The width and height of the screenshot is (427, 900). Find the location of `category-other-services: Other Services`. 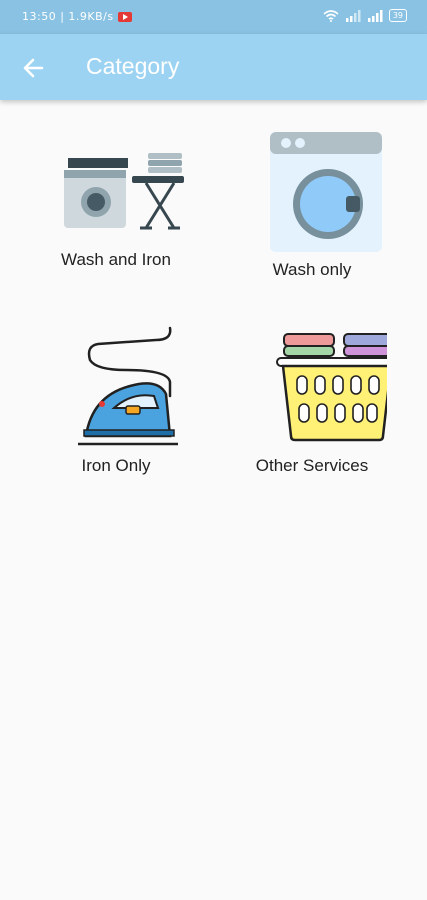

category-other-services: Other Services is located at coordinates (312, 401).